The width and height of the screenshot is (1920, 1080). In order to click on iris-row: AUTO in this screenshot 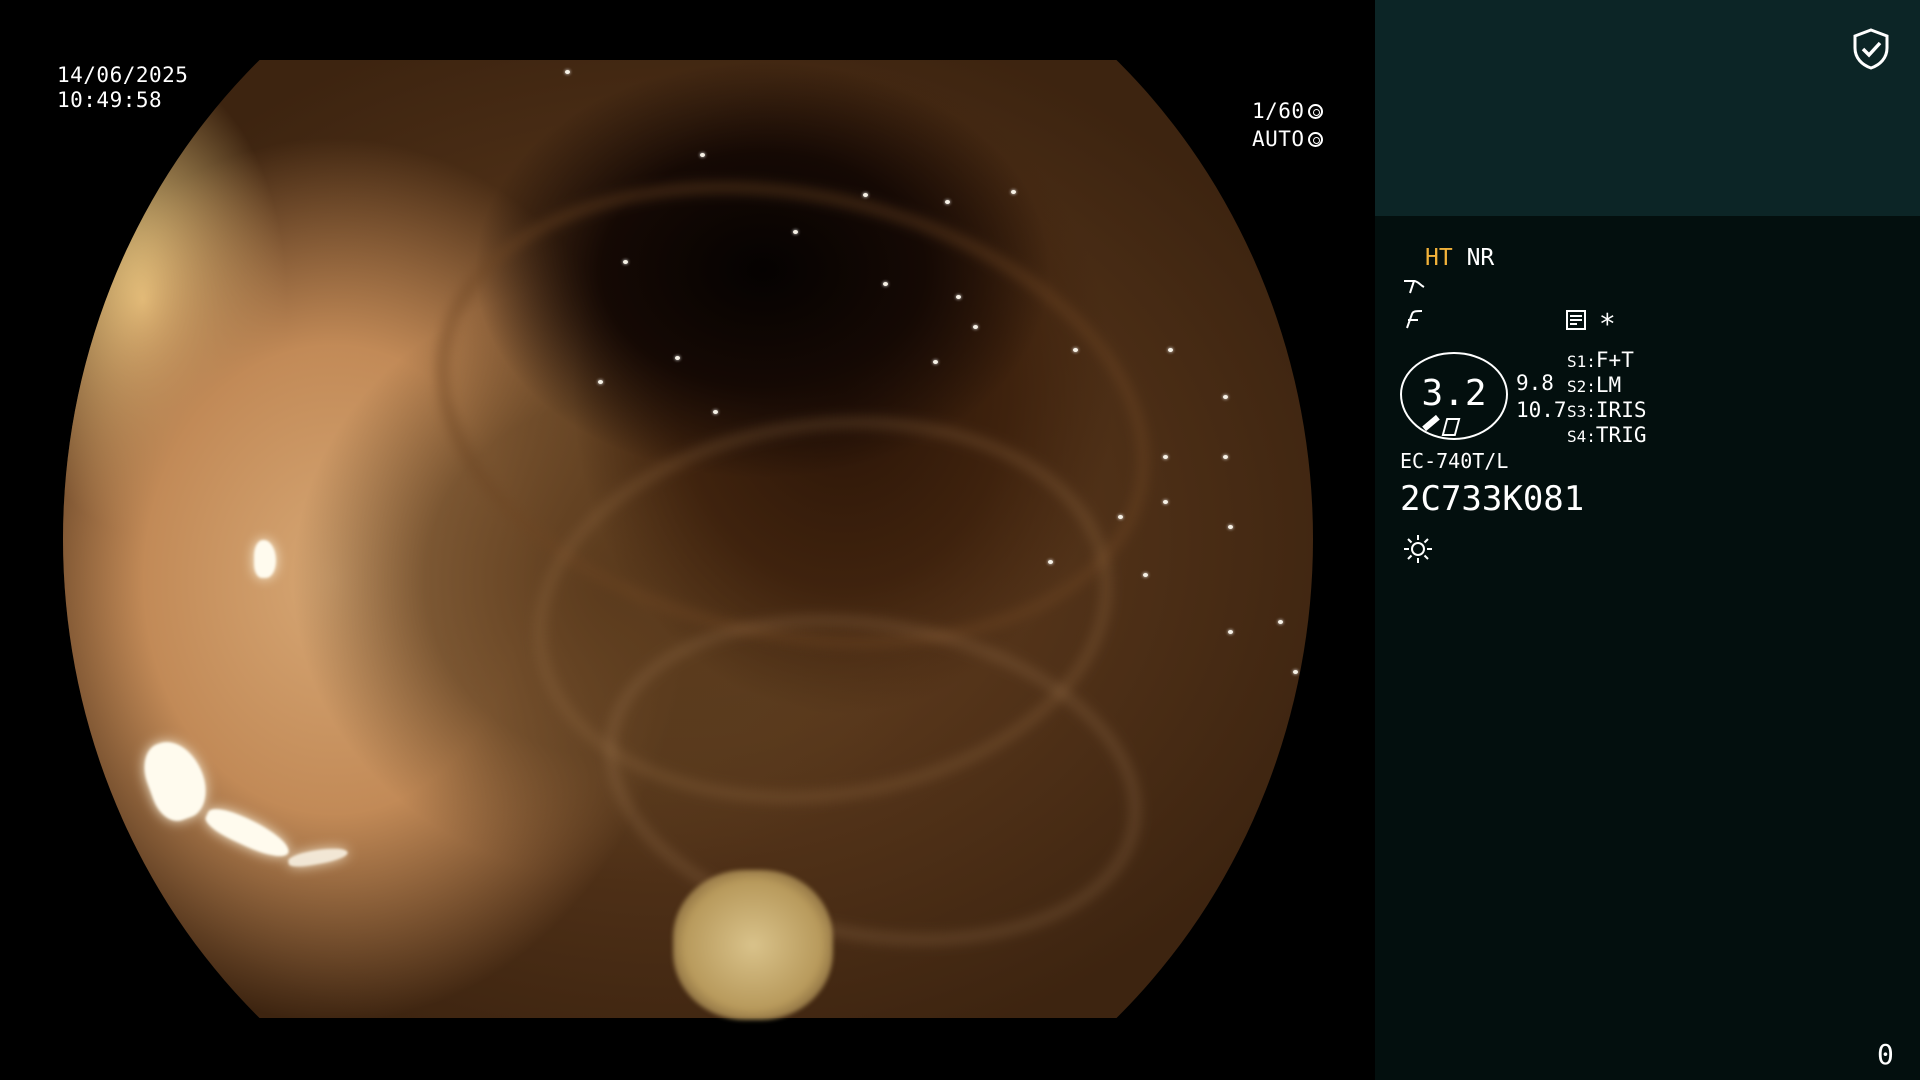, I will do `click(1287, 139)`.